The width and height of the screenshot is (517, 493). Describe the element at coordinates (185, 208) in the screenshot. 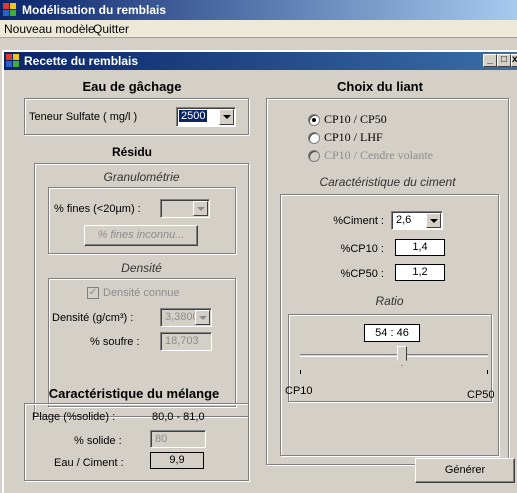

I see `fines-select` at that location.